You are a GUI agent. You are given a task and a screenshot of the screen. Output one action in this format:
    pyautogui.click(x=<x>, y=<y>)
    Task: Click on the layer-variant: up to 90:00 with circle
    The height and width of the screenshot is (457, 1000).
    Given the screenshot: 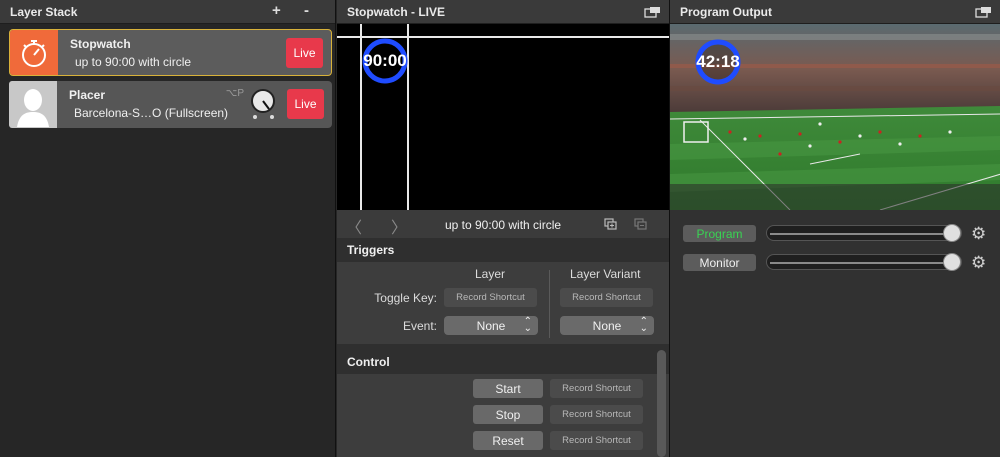 What is the action you would take?
    pyautogui.click(x=133, y=62)
    